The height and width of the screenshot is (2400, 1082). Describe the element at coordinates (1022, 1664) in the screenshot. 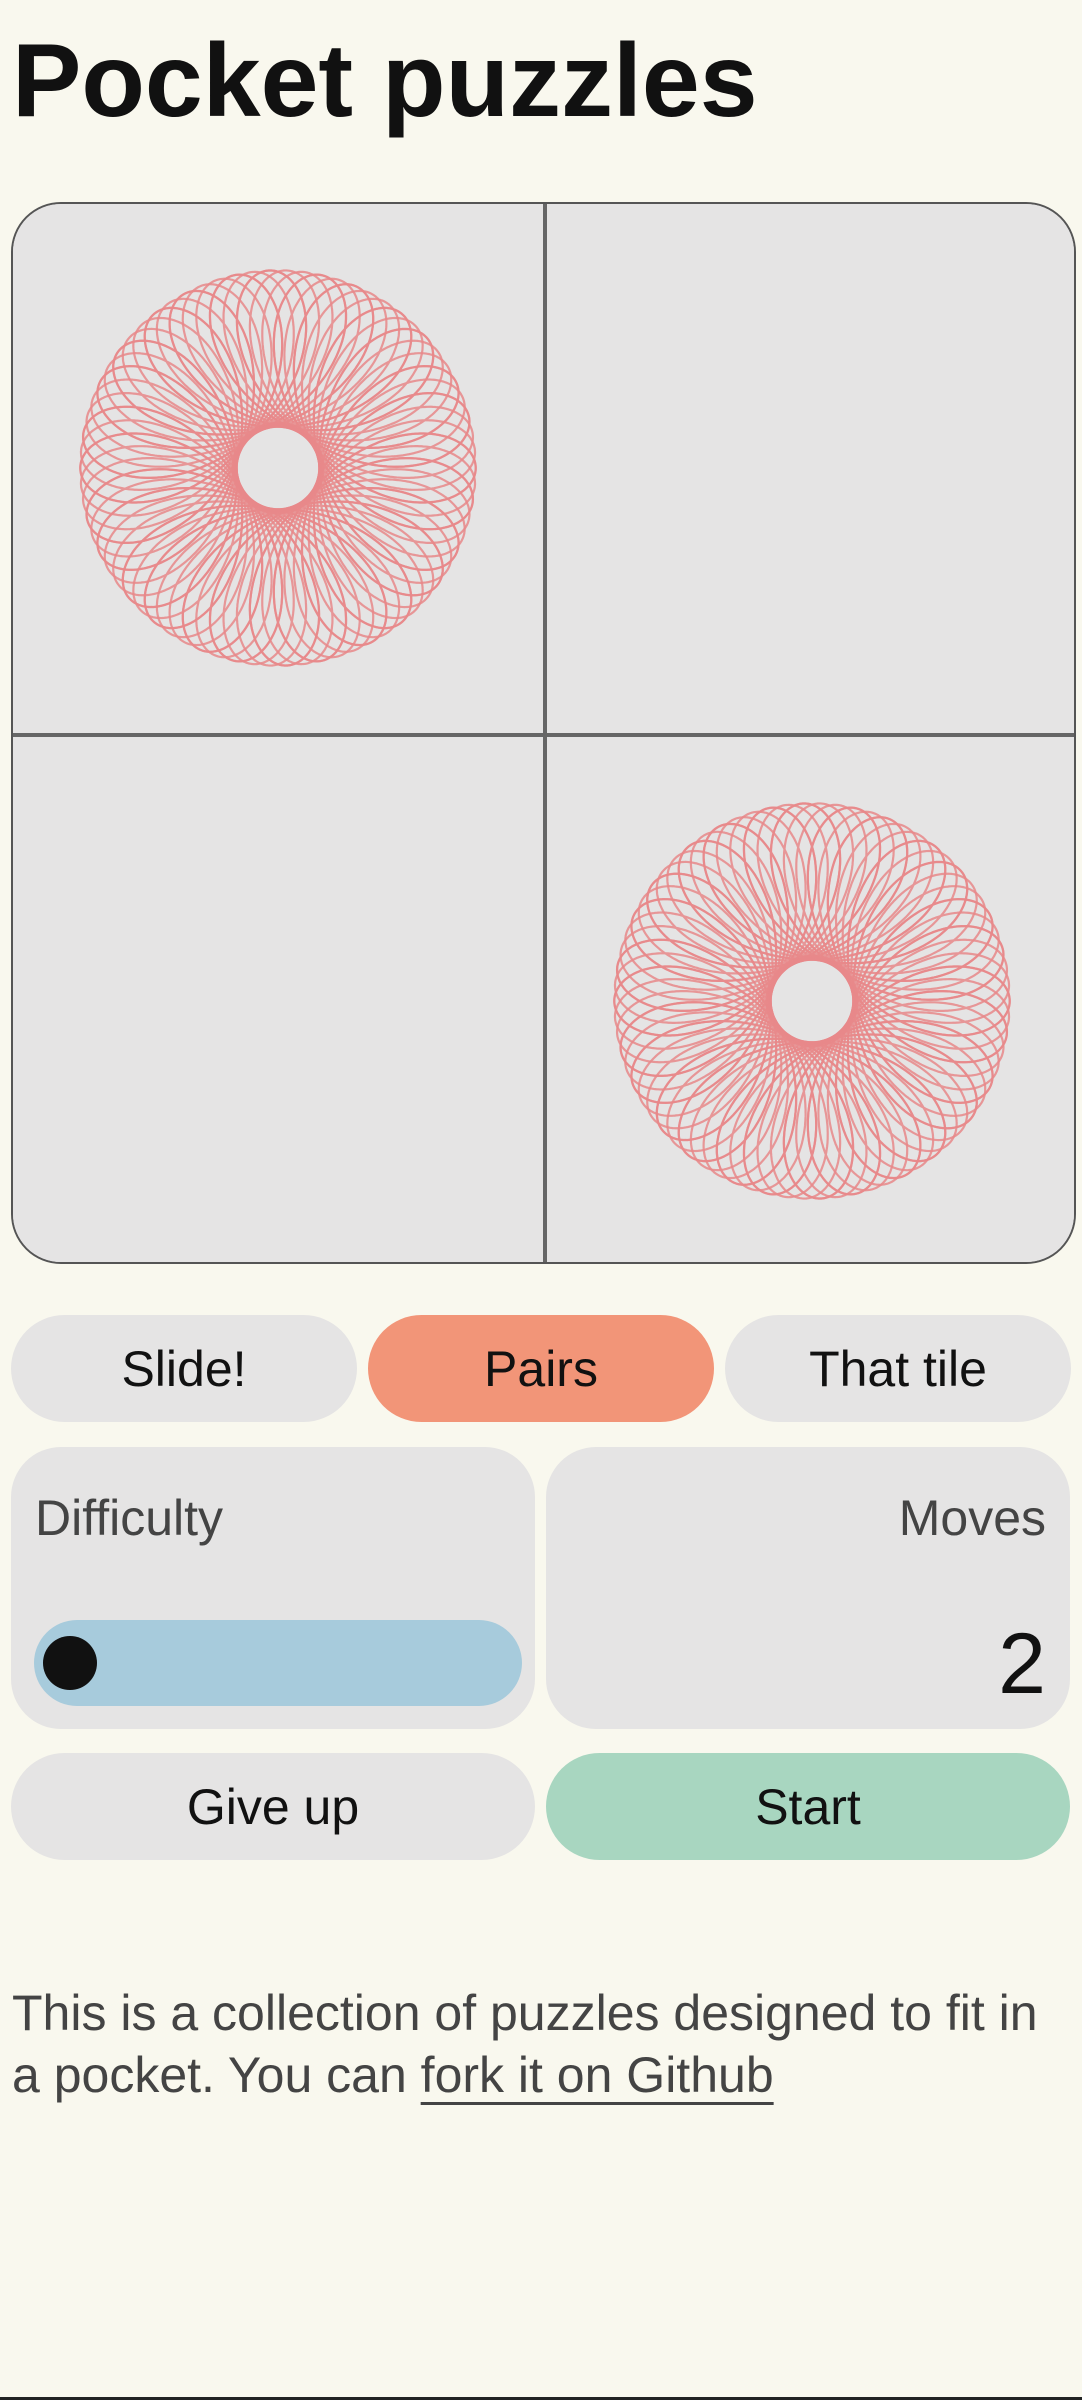

I see `moves-count: 2` at that location.